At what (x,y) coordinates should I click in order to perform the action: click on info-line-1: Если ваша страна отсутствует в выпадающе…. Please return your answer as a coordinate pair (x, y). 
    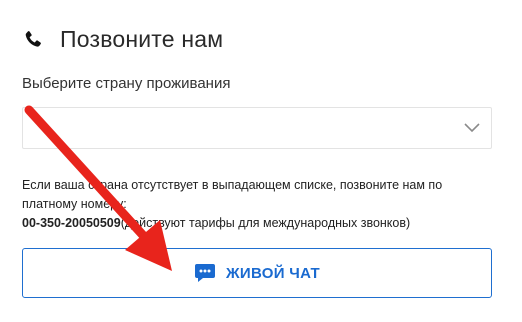
    Looking at the image, I should click on (232, 185).